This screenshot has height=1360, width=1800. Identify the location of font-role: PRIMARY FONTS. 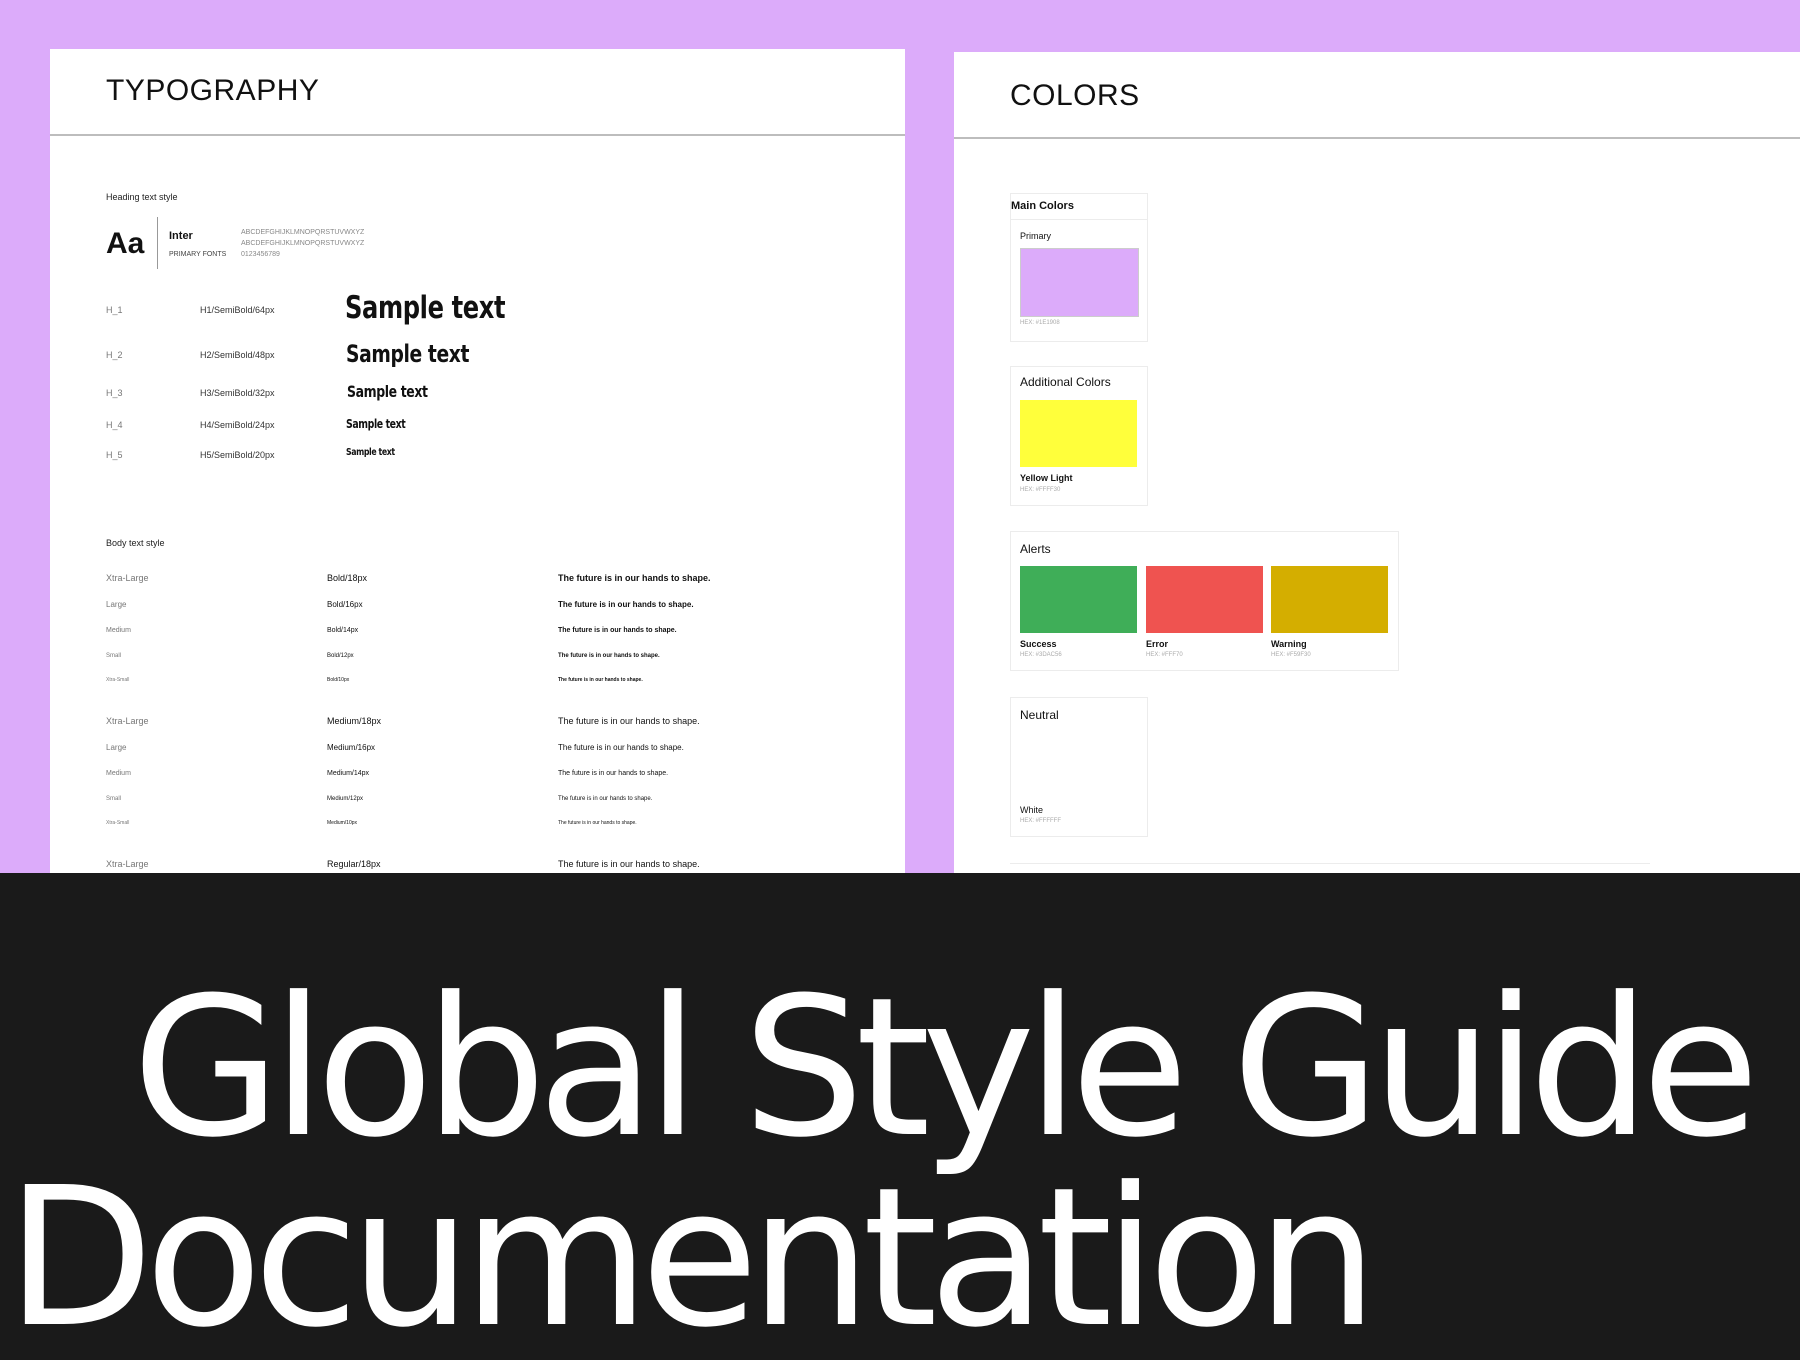
(198, 254).